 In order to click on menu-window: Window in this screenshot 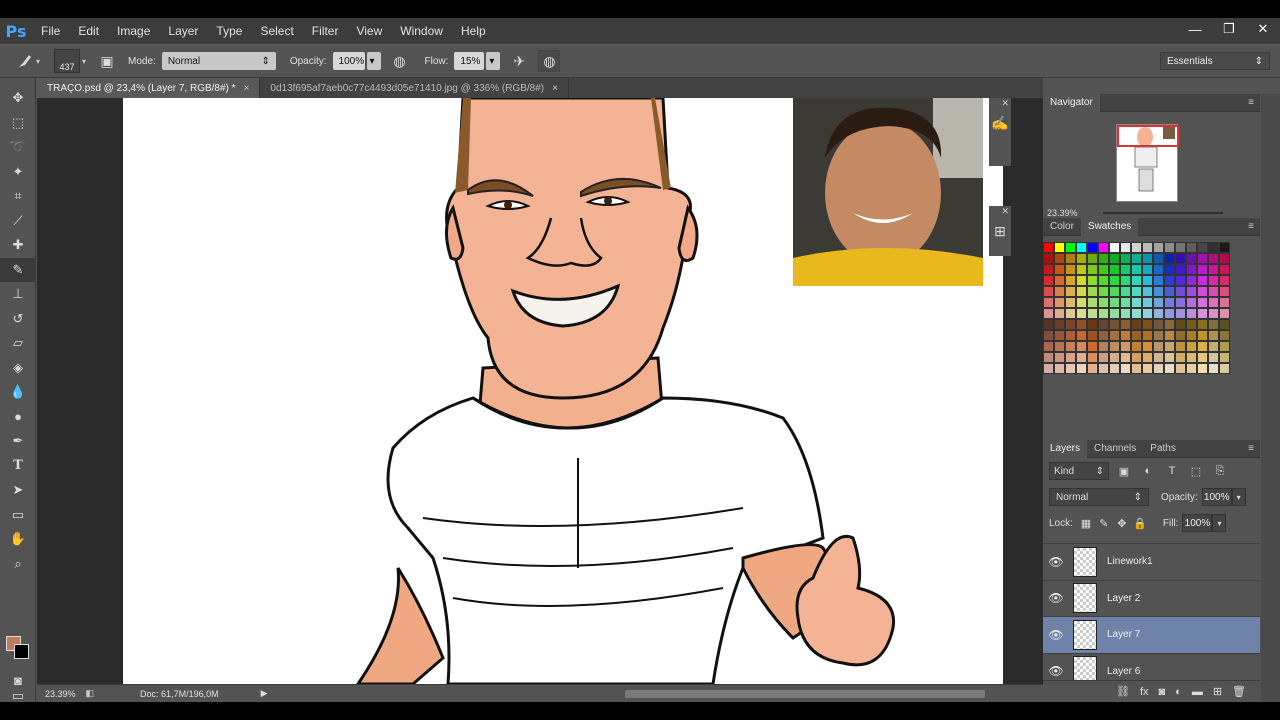, I will do `click(421, 31)`.